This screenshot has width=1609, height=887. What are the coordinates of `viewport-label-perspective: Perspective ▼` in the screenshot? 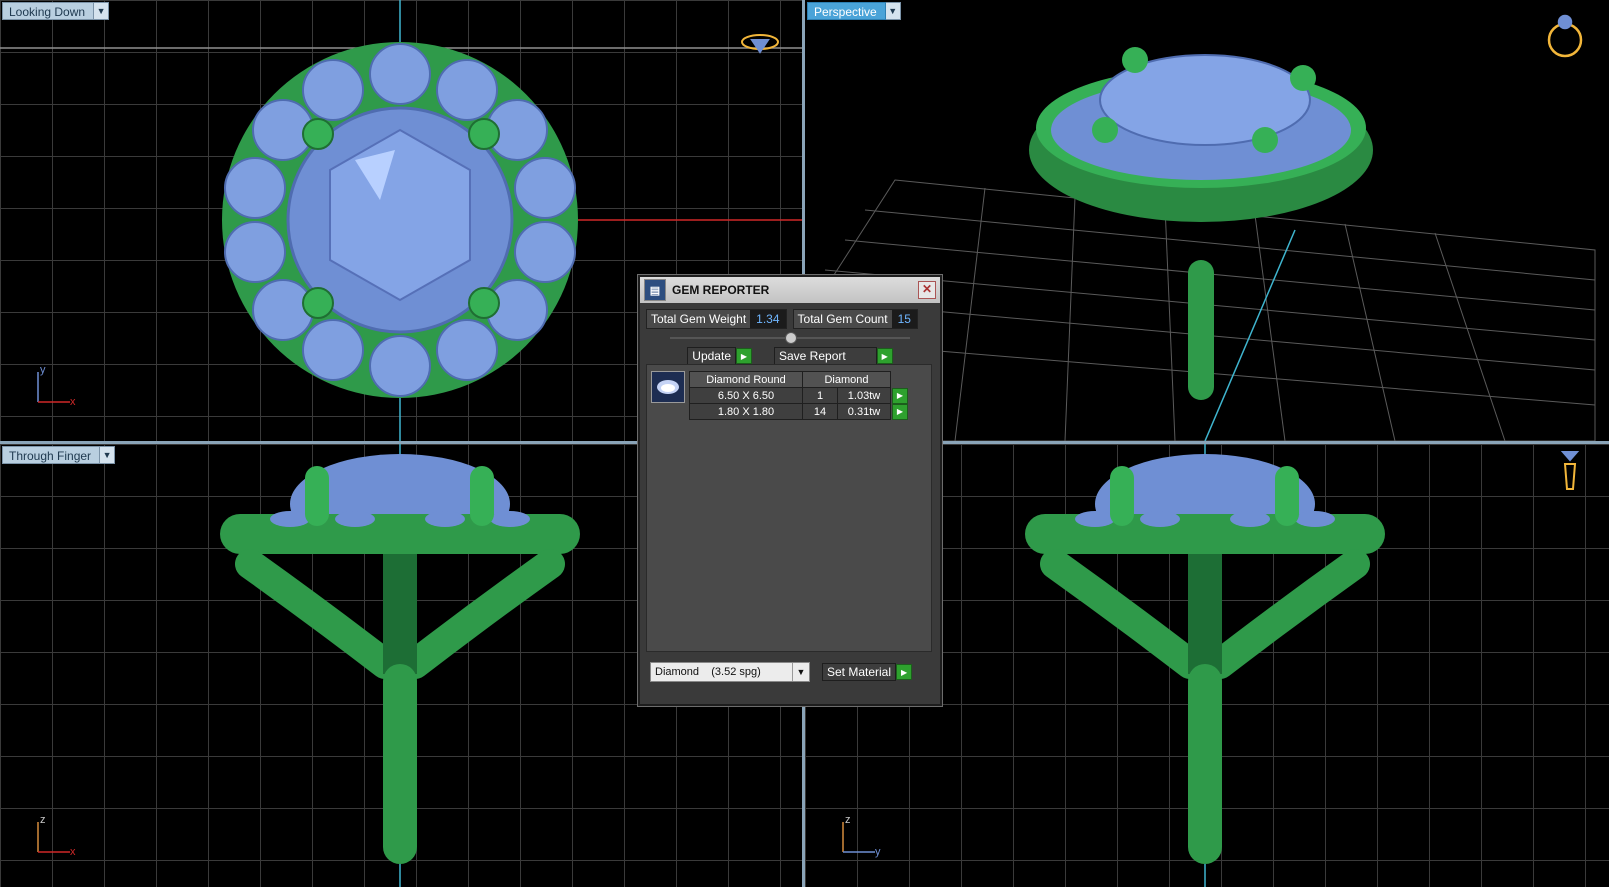 It's located at (854, 11).